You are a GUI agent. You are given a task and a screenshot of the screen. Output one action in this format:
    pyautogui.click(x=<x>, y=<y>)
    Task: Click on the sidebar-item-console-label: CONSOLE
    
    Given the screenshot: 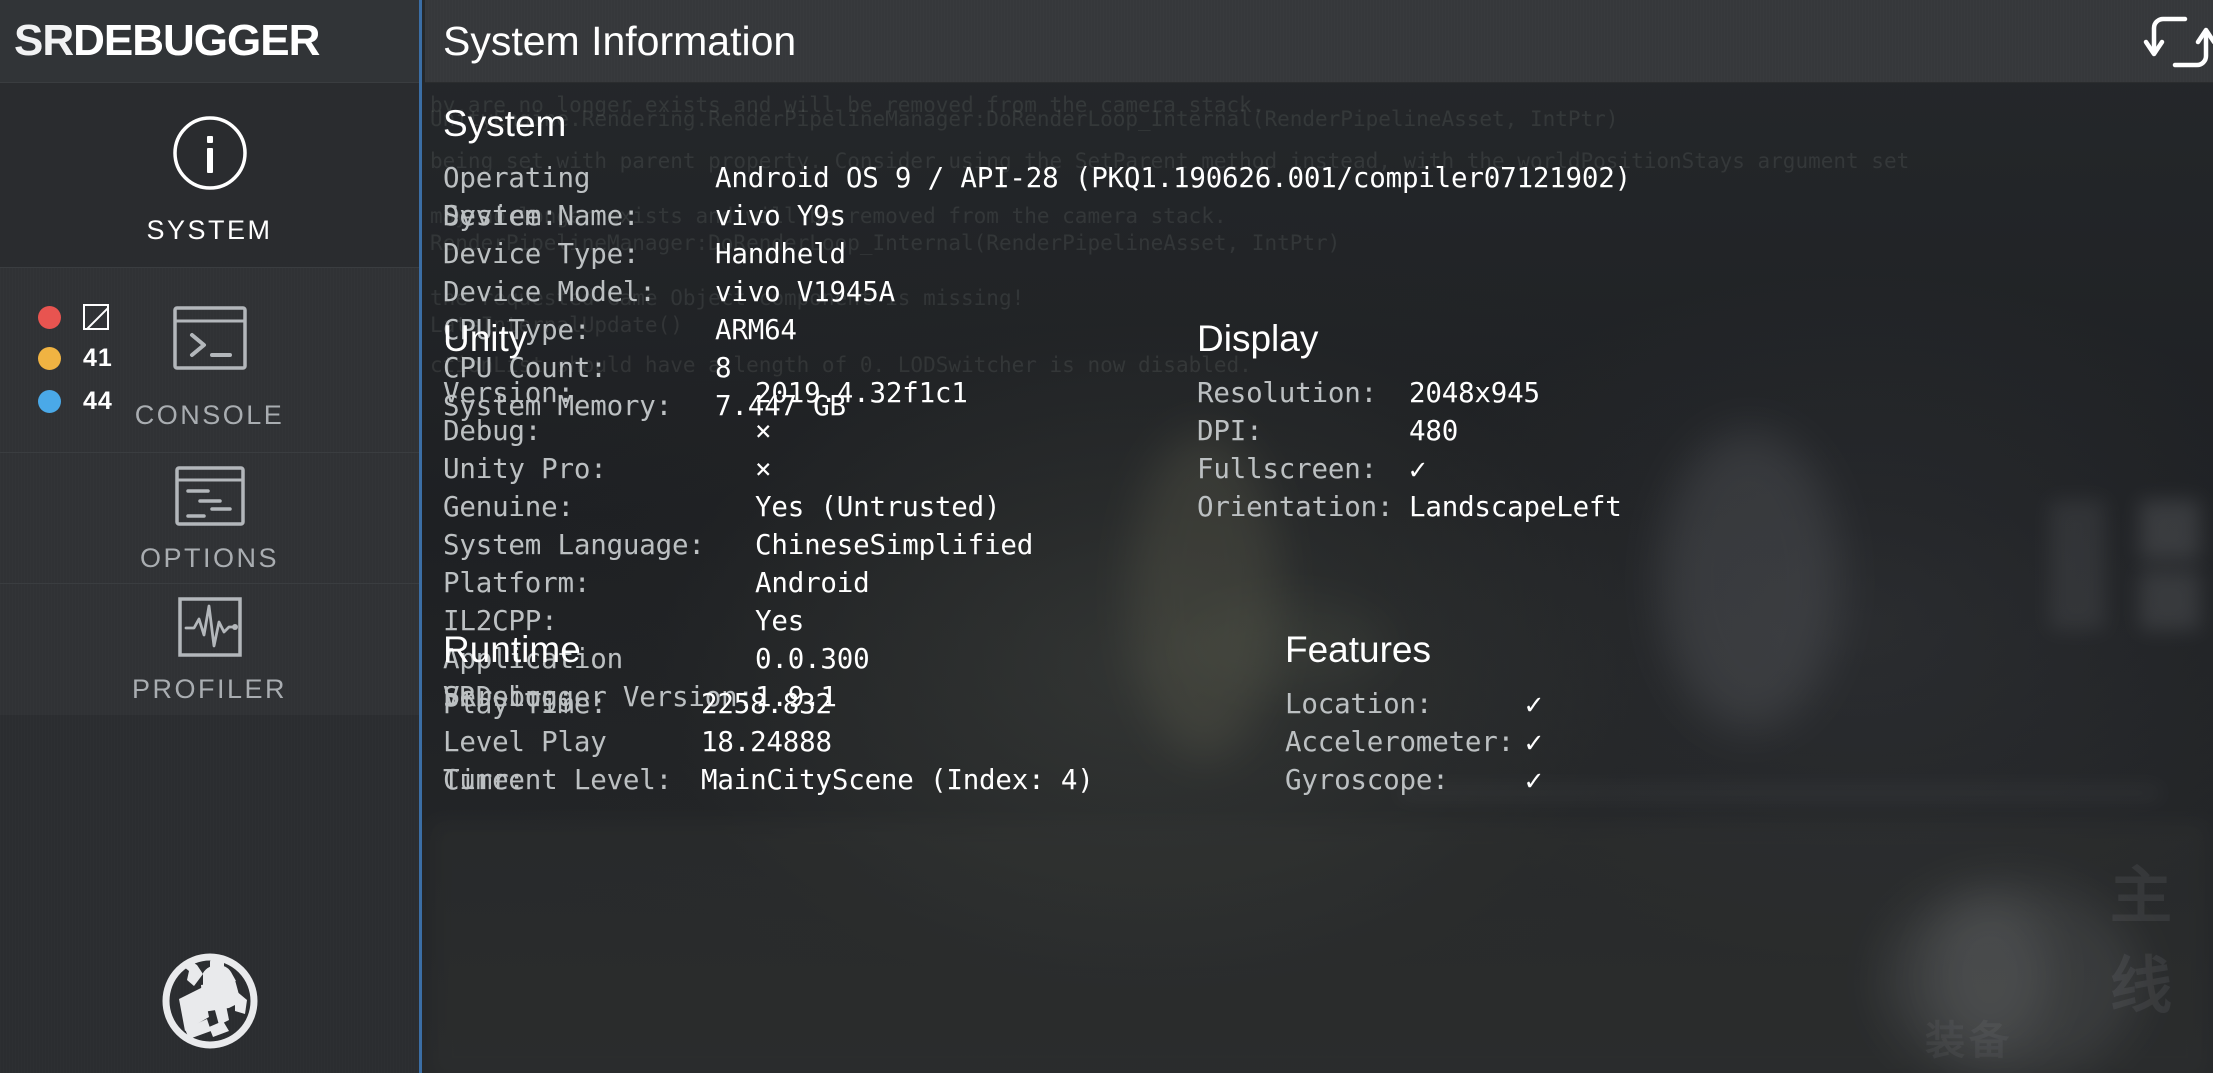 What is the action you would take?
    pyautogui.click(x=209, y=414)
    